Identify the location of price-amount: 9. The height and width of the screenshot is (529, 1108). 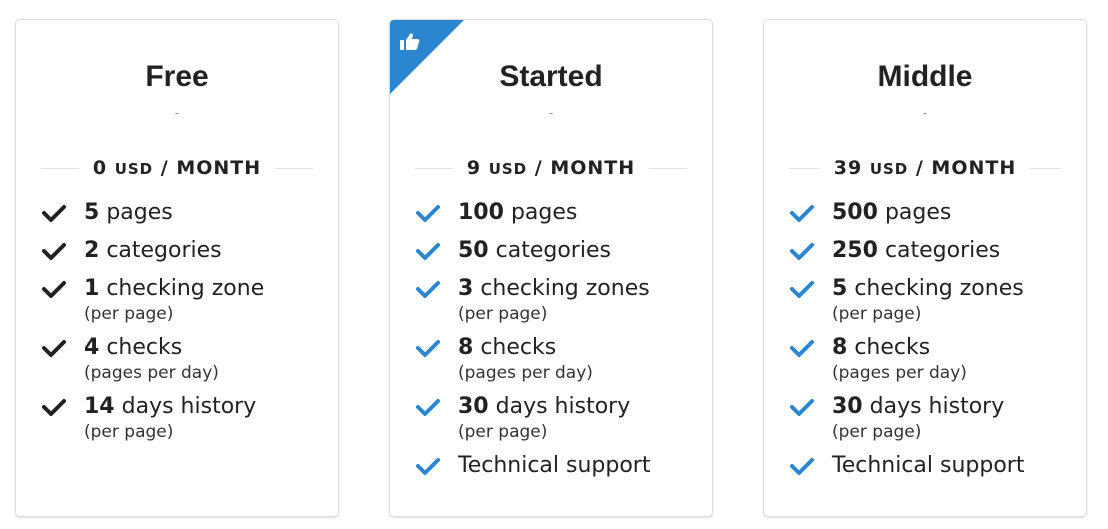
(474, 168).